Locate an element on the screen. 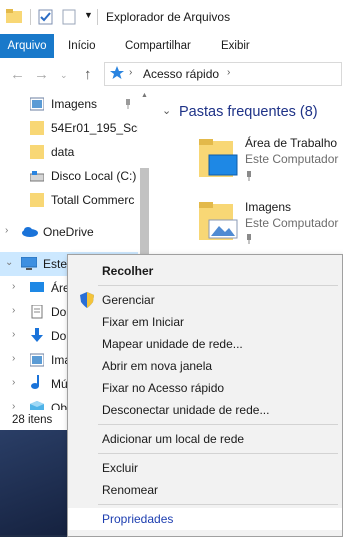 The width and height of the screenshot is (343, 537). menu-item-excluir: Excluir is located at coordinates (205, 468).